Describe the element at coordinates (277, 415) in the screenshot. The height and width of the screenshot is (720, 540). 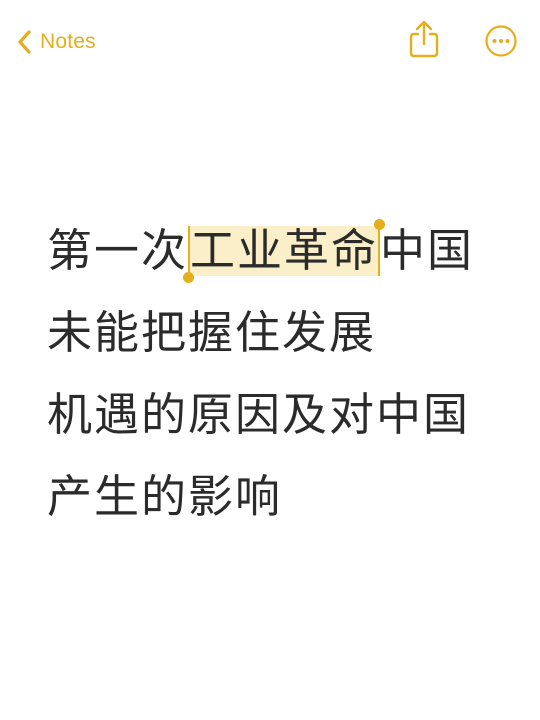
I see `note-line: 机遇的原因及对中国` at that location.